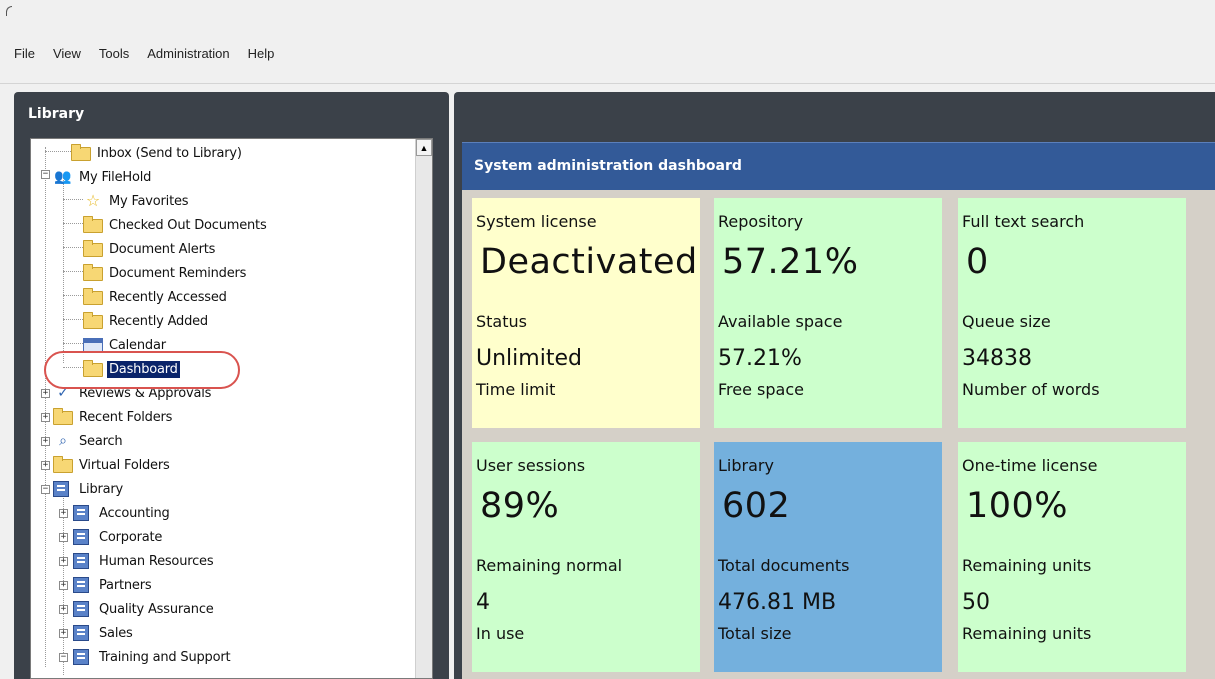 The image size is (1215, 679). I want to click on card-big-value: Deactivated, so click(589, 262).